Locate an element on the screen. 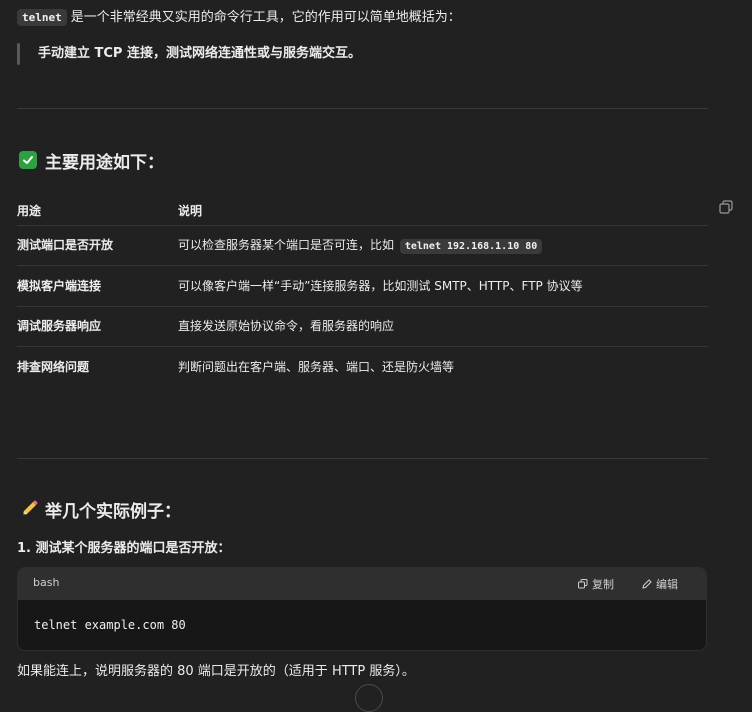 This screenshot has width=752, height=712. copy-table-icon is located at coordinates (727, 208).